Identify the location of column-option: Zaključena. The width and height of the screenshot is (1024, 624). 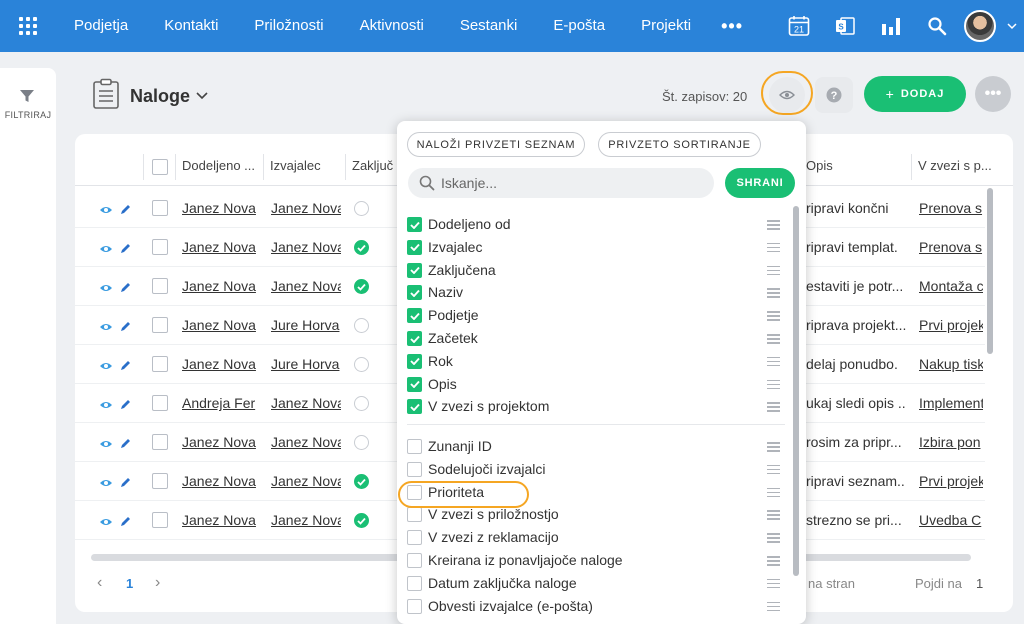
(597, 271).